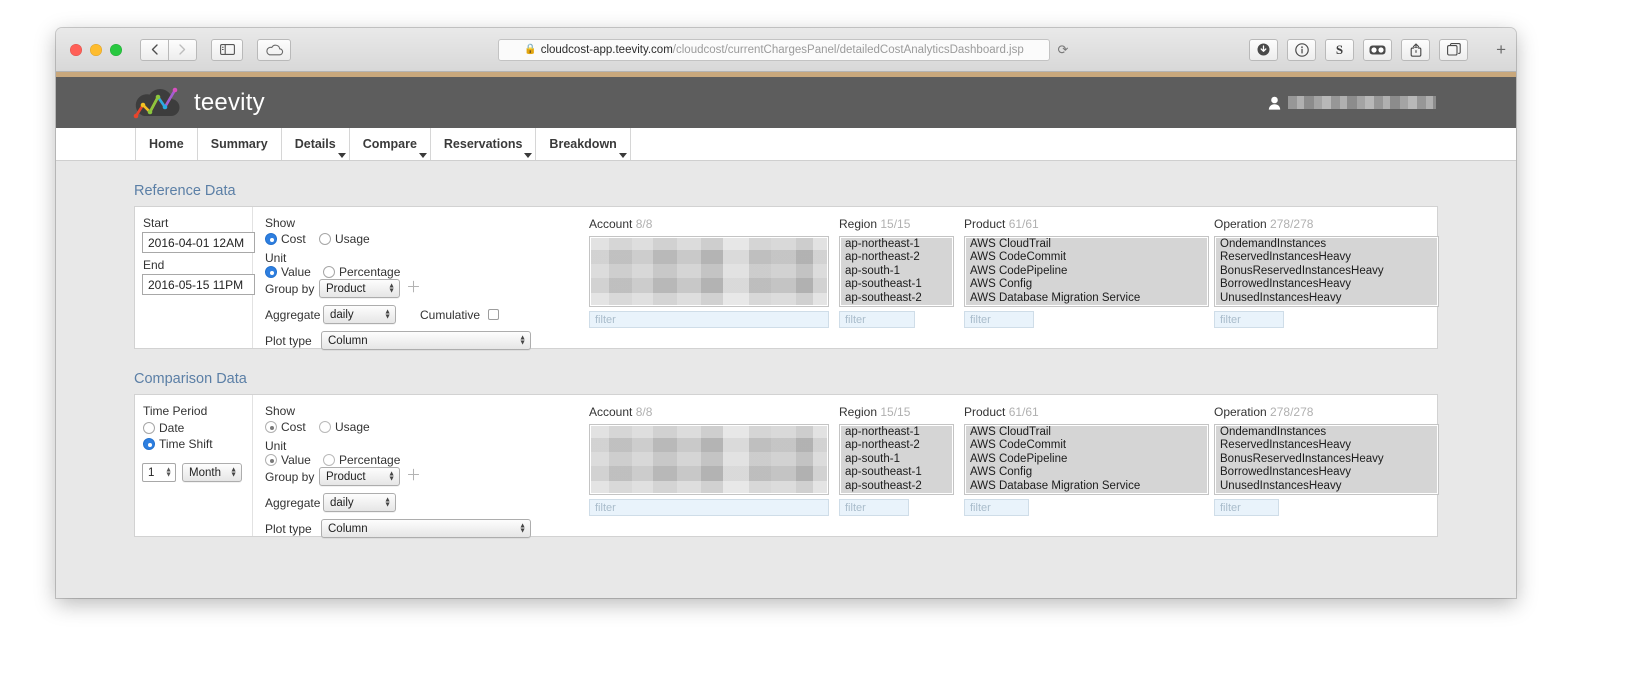  What do you see at coordinates (182, 49) in the screenshot?
I see `forward-chevron-icon` at bounding box center [182, 49].